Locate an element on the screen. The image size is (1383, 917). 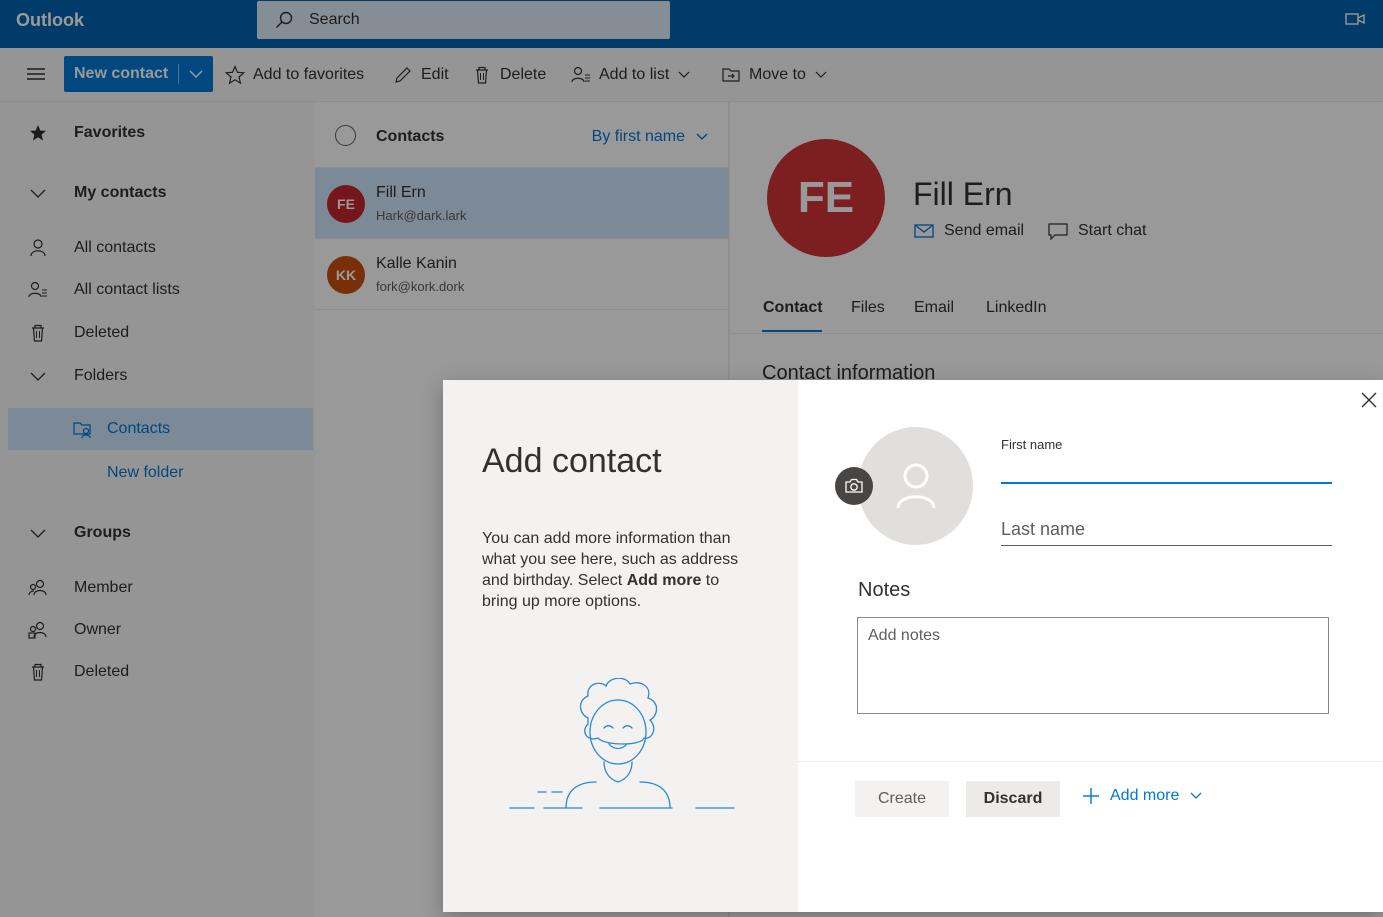
chevron-down-icon is located at coordinates (1196, 795).